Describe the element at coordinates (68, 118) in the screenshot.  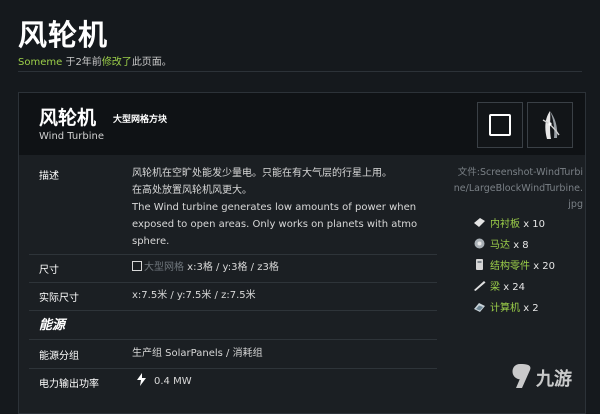
I see `block-name: 风轮机` at that location.